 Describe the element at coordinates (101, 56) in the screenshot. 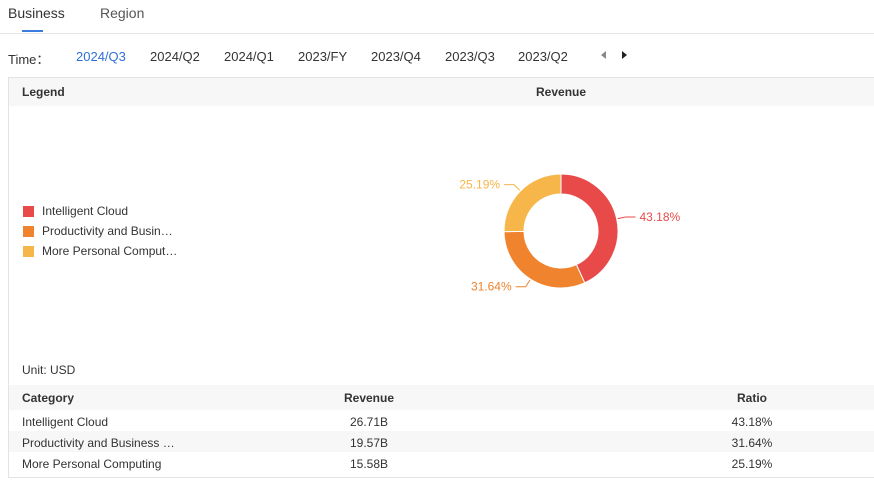

I see `period-2024-q3: 2024/Q3` at that location.